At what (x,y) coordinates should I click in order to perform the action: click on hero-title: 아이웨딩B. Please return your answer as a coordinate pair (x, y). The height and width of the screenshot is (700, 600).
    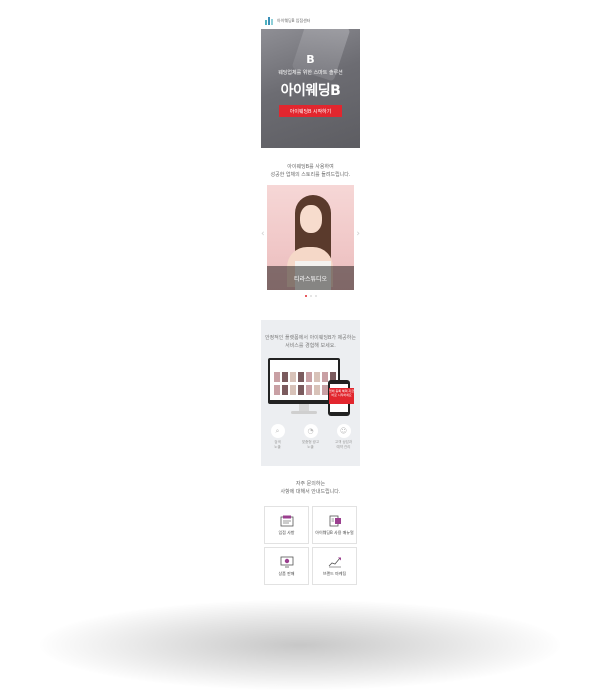
    Looking at the image, I should click on (310, 91).